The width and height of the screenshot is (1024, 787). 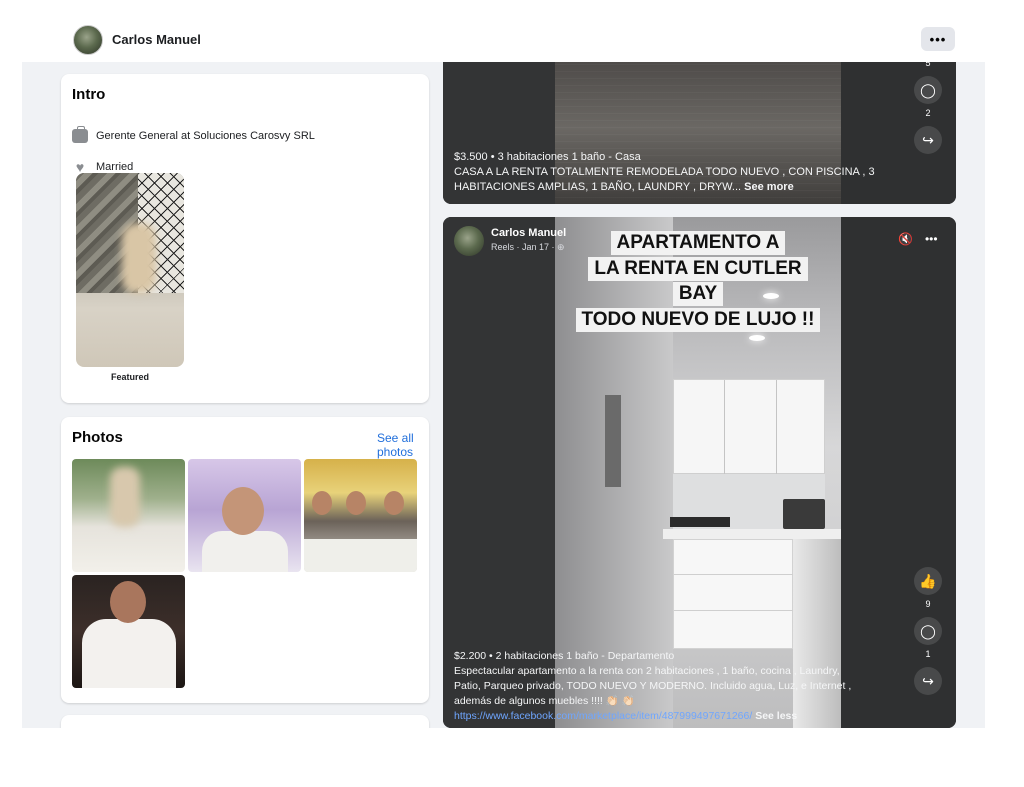 I want to click on see-more-link: See more, so click(x=769, y=187).